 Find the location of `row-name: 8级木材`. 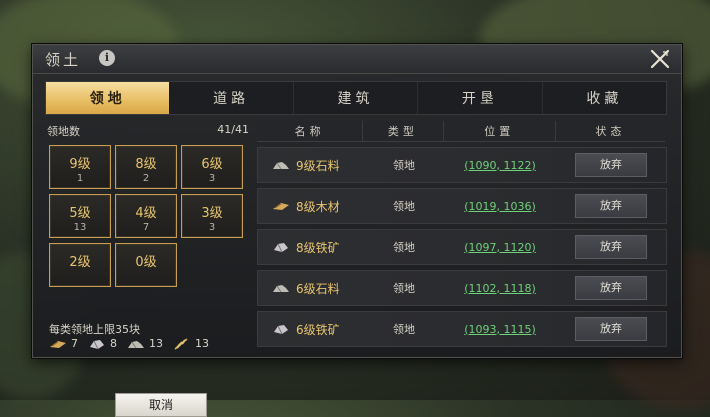

row-name: 8级木材 is located at coordinates (318, 206).